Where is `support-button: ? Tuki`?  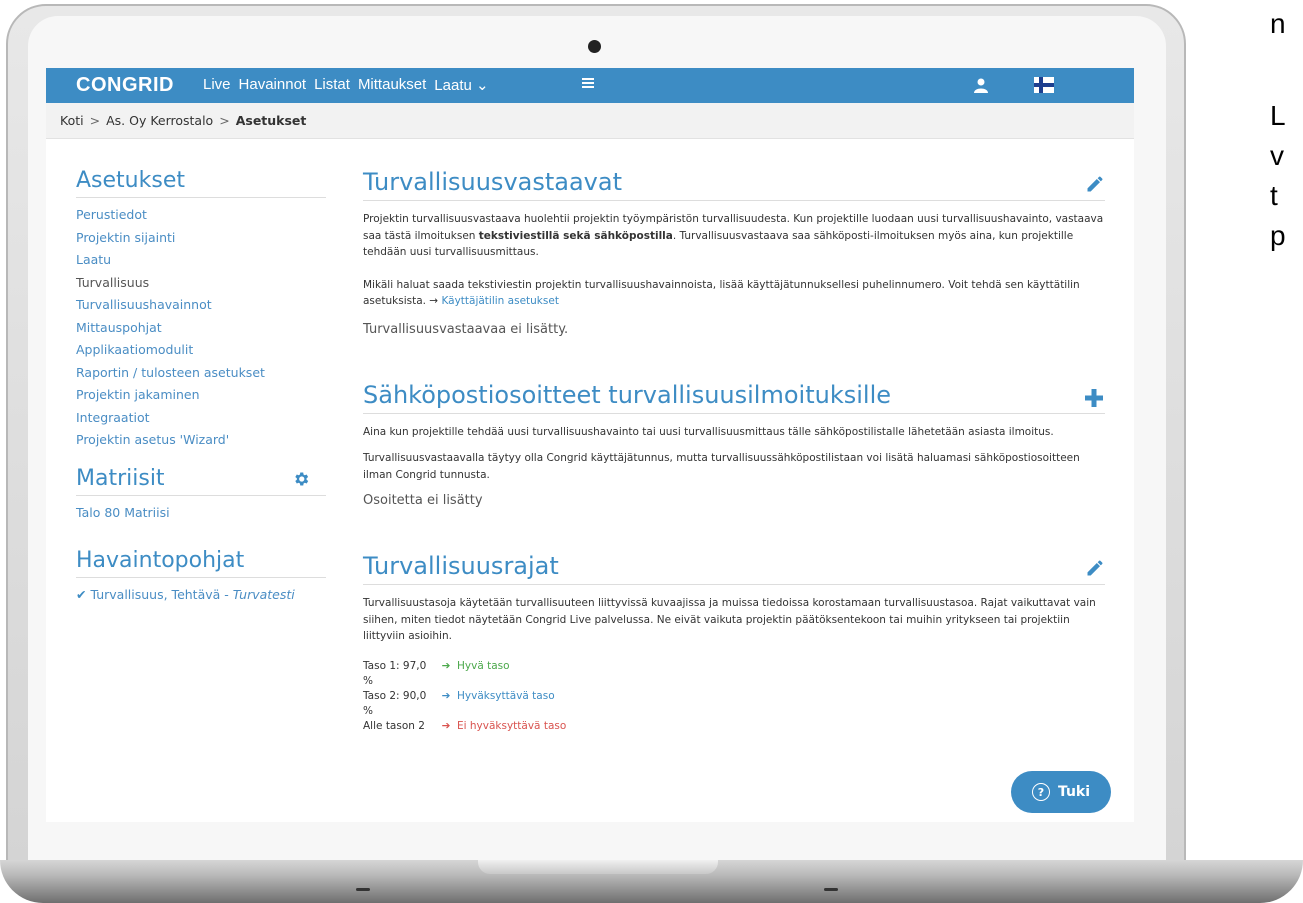 support-button: ? Tuki is located at coordinates (1061, 792).